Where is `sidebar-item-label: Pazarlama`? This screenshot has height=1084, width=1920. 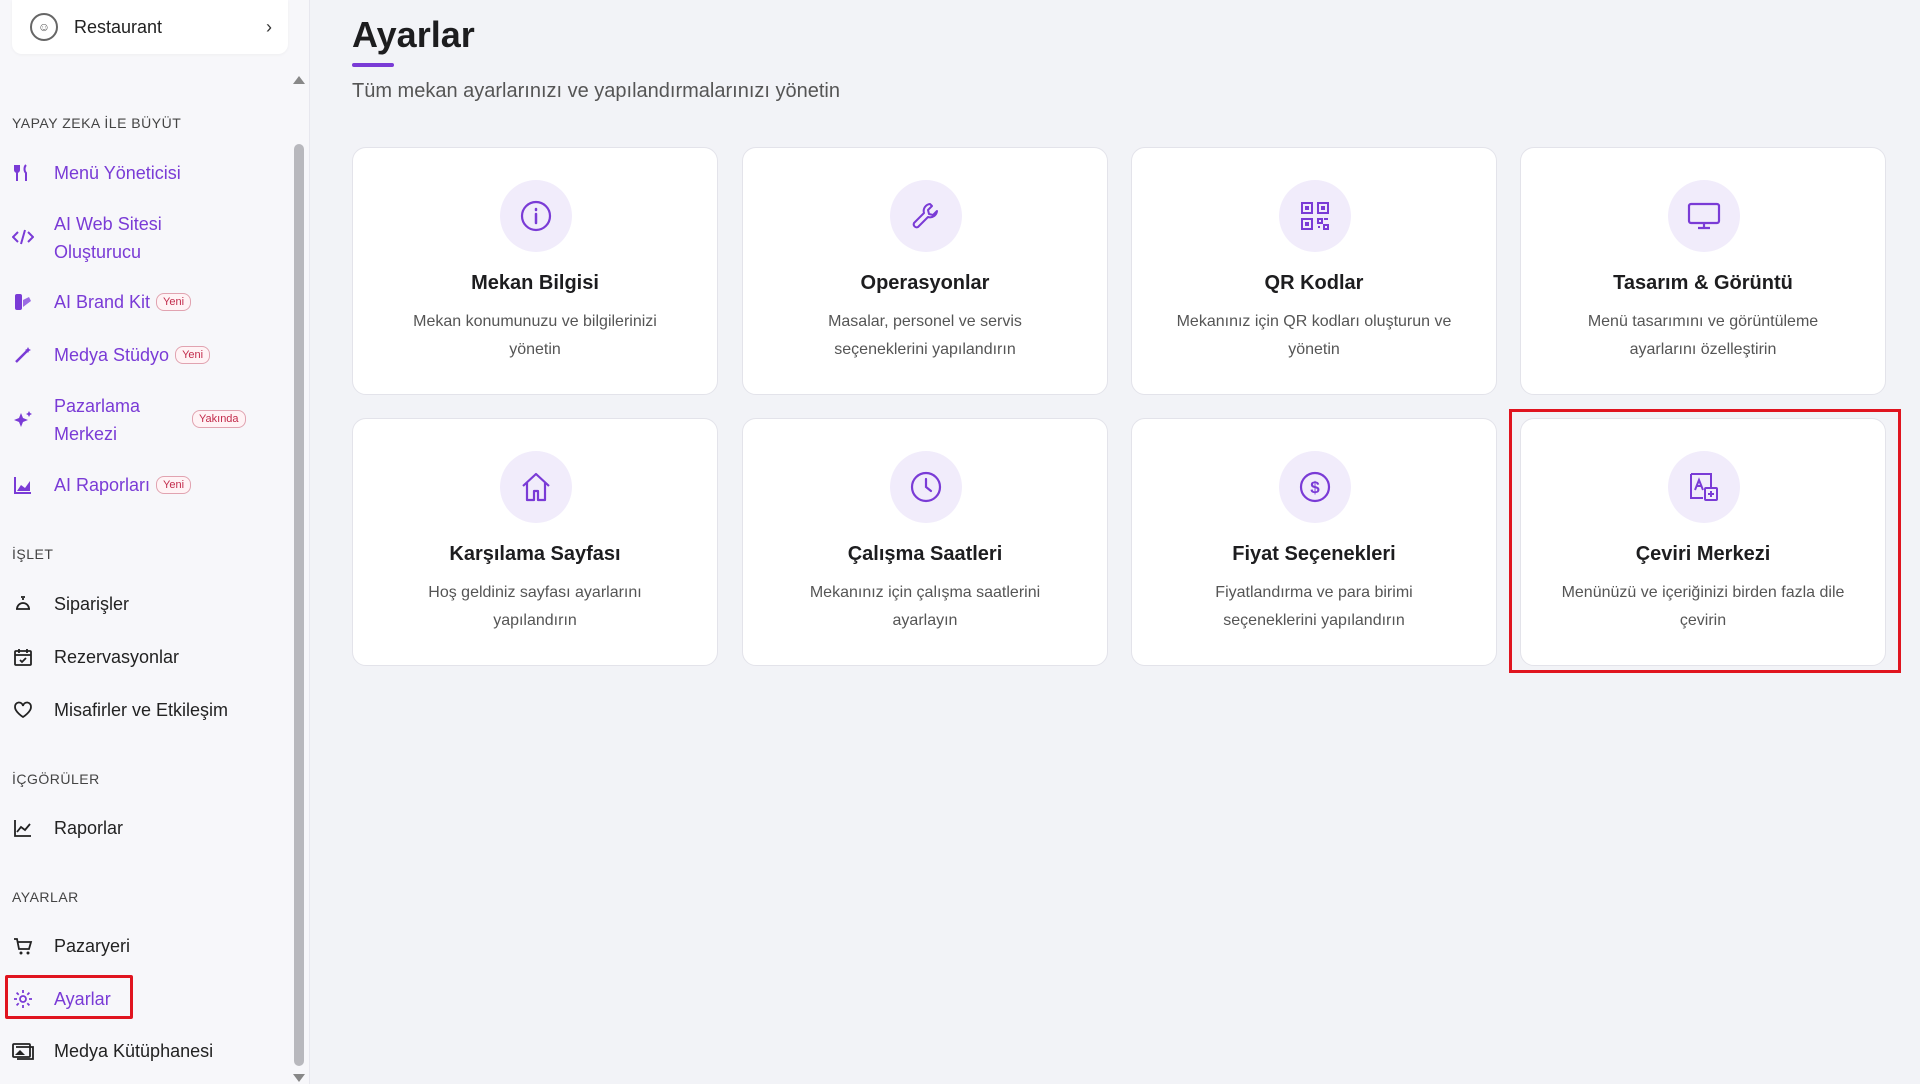 sidebar-item-label: Pazarlama is located at coordinates (97, 406).